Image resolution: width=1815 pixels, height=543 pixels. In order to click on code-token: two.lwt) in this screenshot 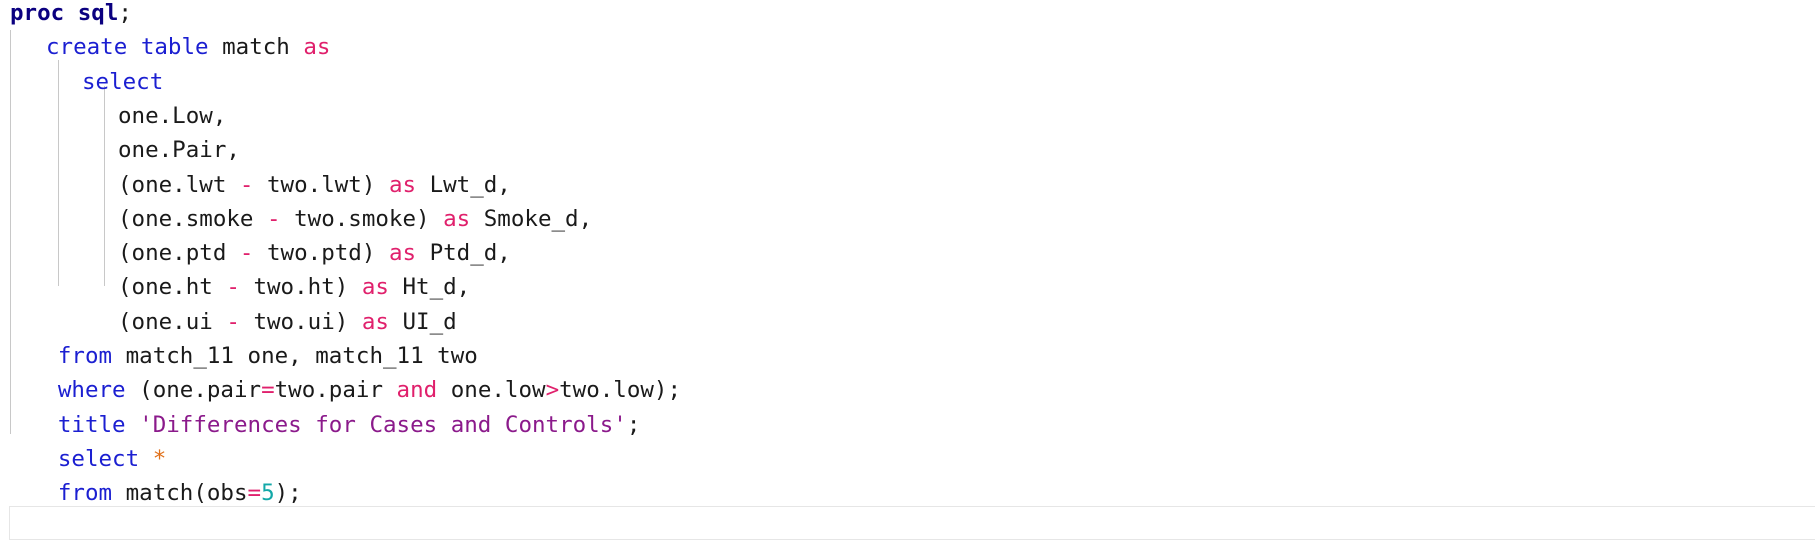, I will do `click(321, 184)`.